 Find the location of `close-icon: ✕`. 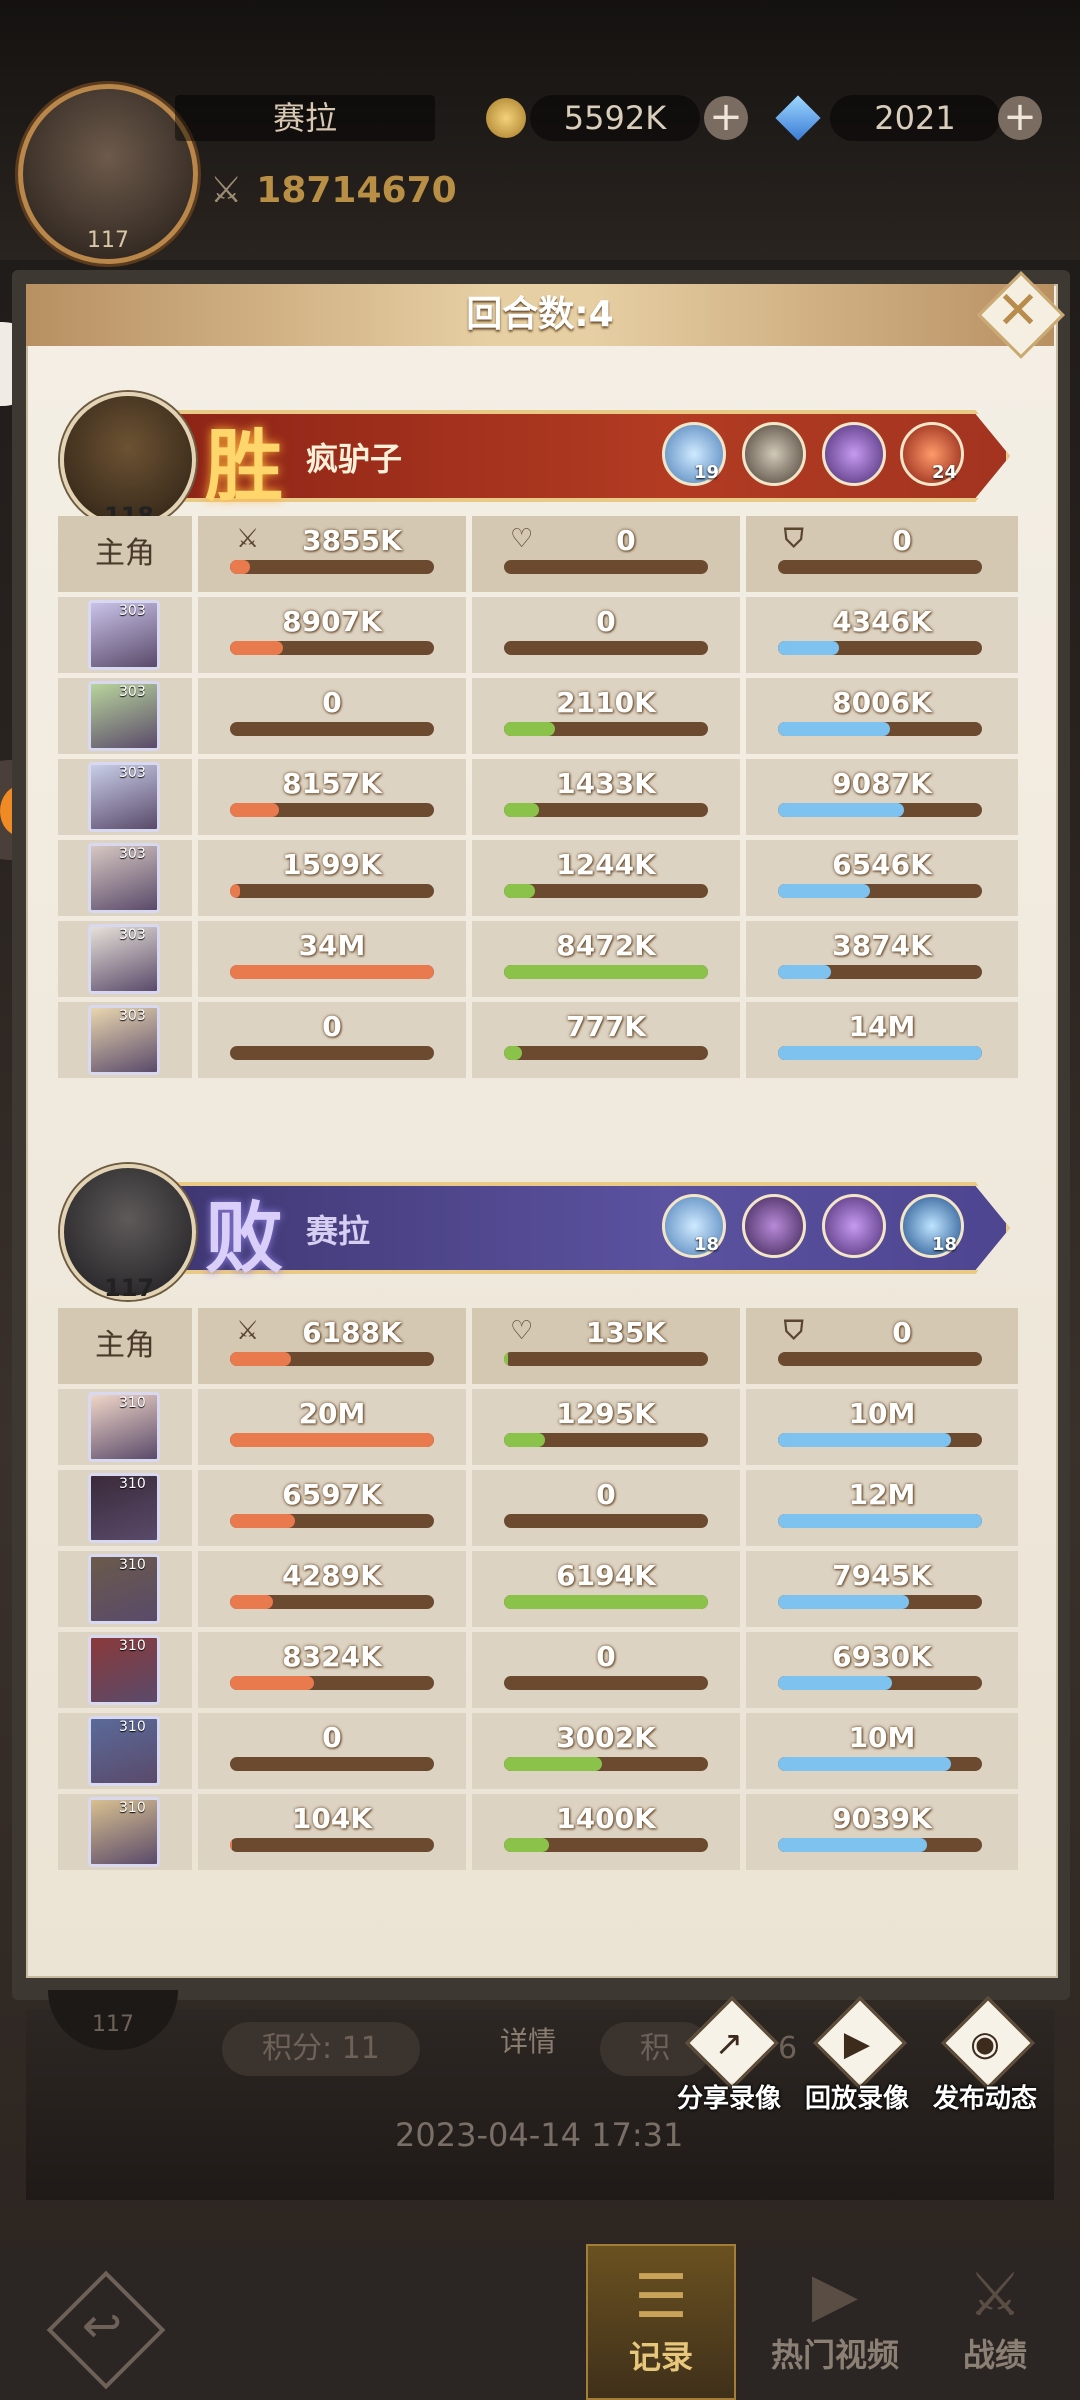

close-icon: ✕ is located at coordinates (1018, 311).